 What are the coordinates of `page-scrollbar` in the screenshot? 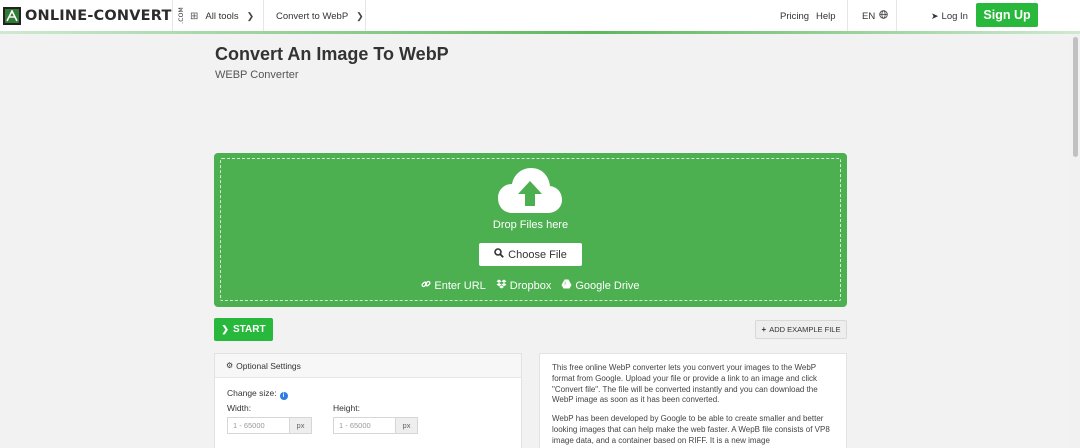 It's located at (1075, 241).